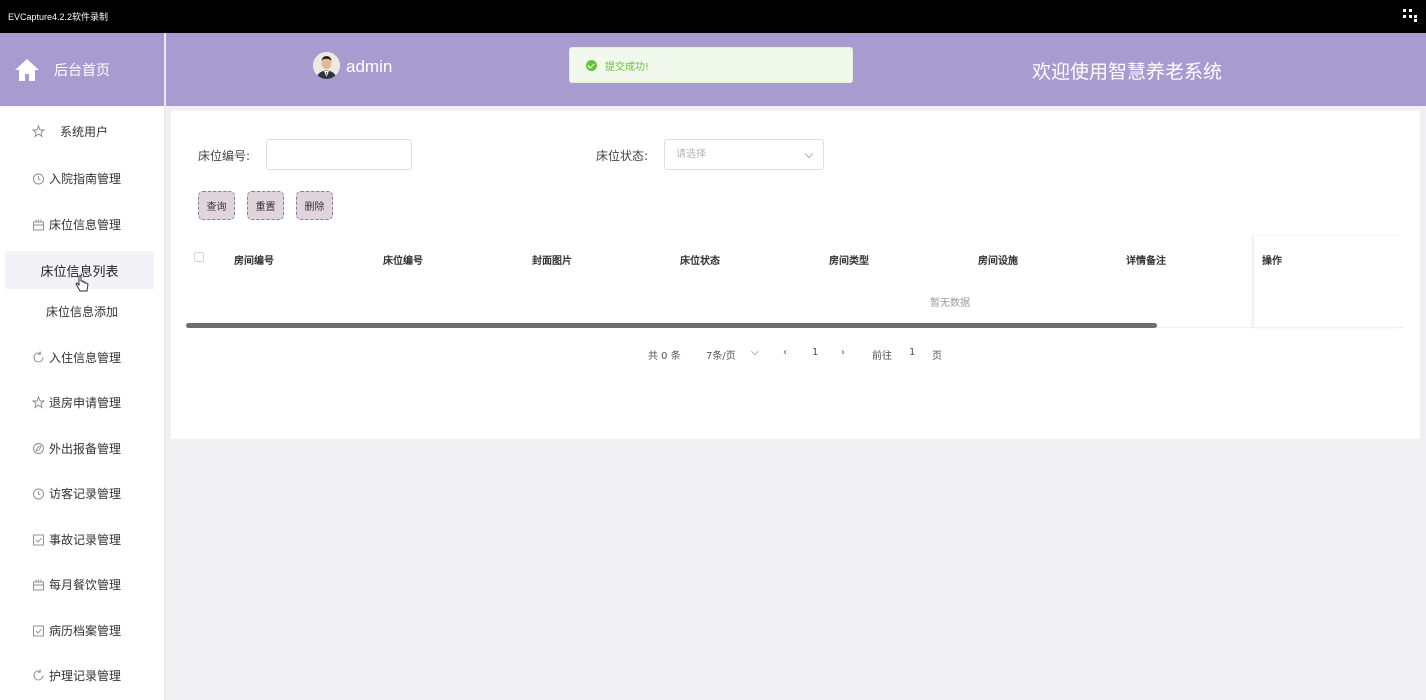 The image size is (1426, 700). Describe the element at coordinates (691, 154) in the screenshot. I see `bed-status-placeholder: 请选择` at that location.